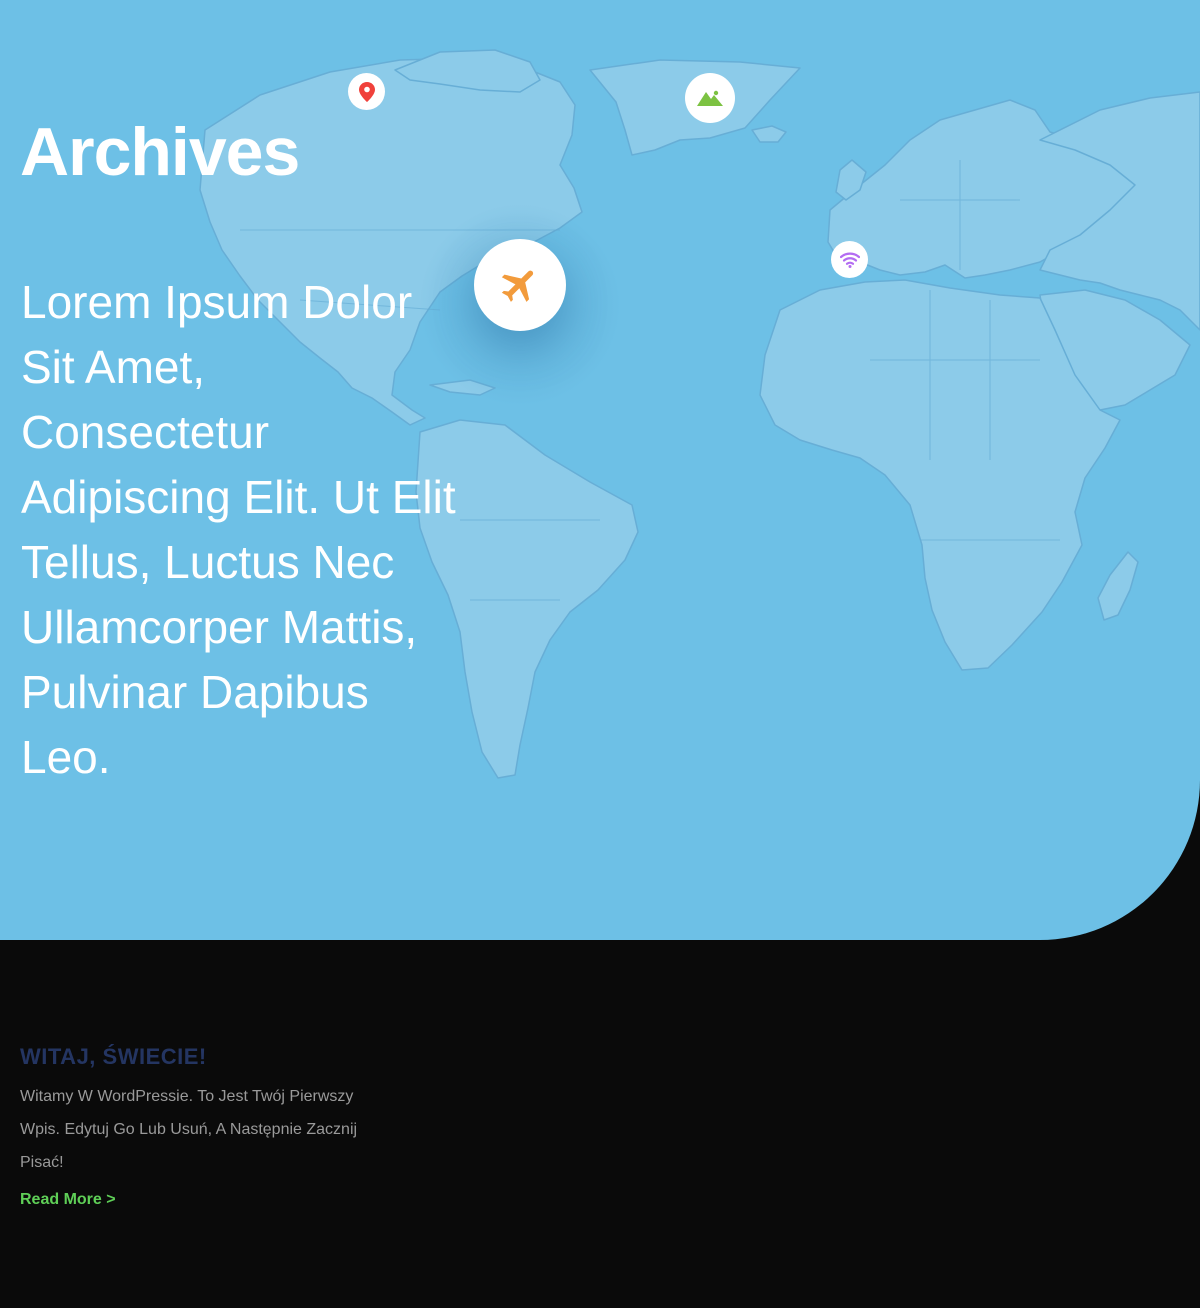  I want to click on mountain-icon, so click(710, 98).